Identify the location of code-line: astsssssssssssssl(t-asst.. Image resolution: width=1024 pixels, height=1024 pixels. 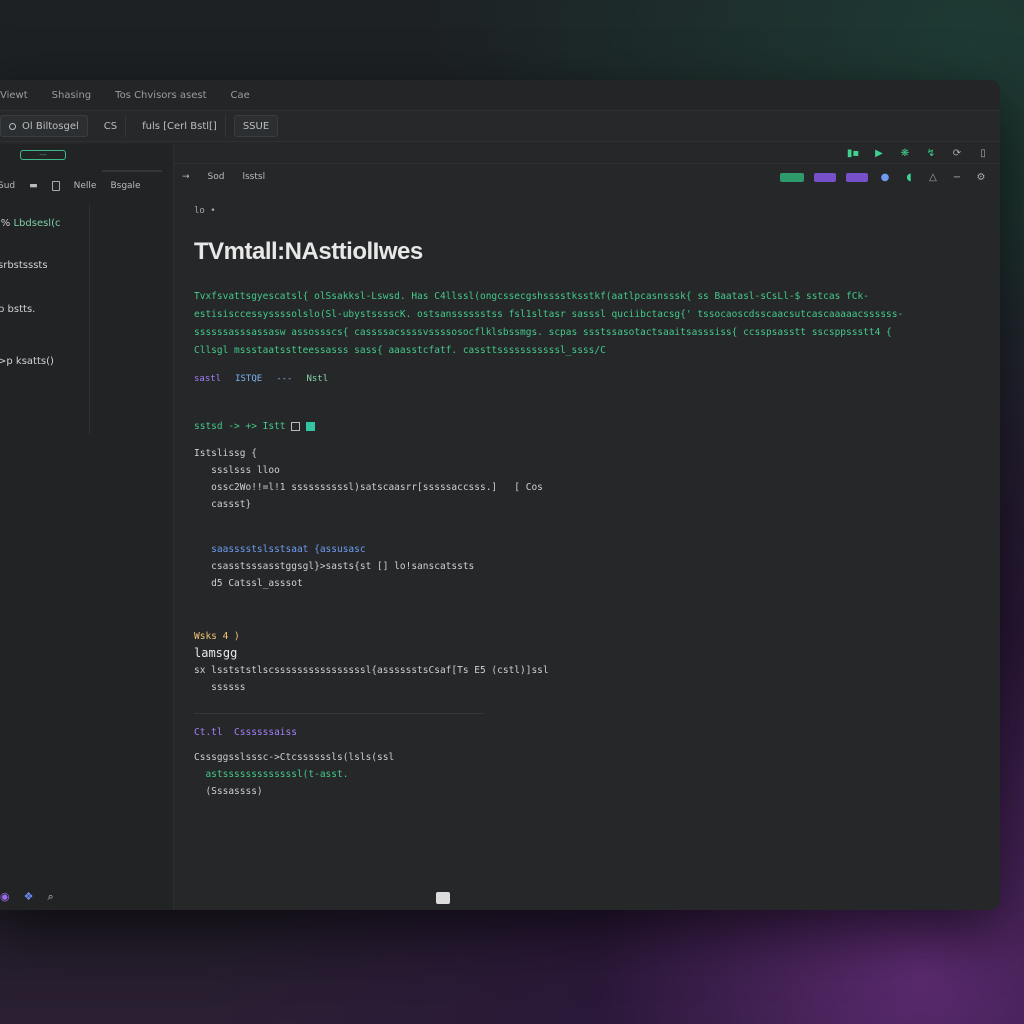
(271, 774).